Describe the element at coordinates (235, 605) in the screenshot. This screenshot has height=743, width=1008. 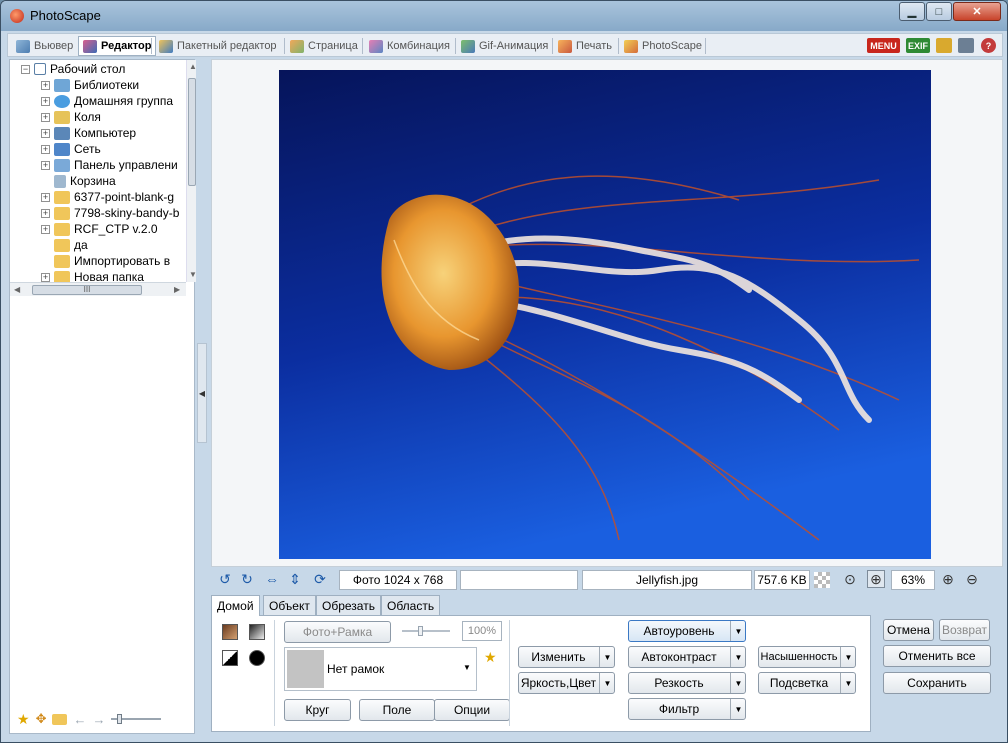
I see `tab-home: Домой` at that location.